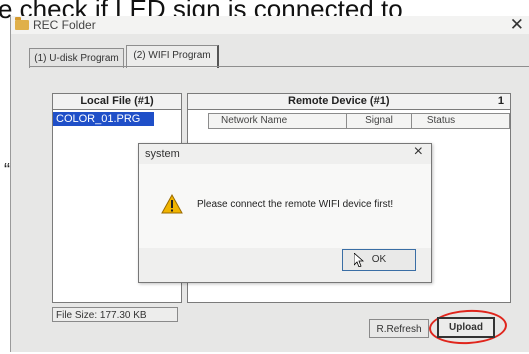 The height and width of the screenshot is (354, 529). Describe the element at coordinates (359, 260) in the screenshot. I see `mouse-cursor-icon` at that location.